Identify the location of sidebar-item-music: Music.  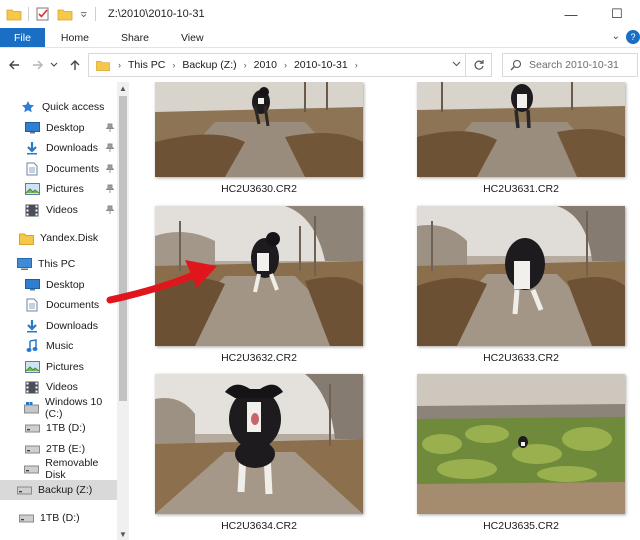
(59, 346).